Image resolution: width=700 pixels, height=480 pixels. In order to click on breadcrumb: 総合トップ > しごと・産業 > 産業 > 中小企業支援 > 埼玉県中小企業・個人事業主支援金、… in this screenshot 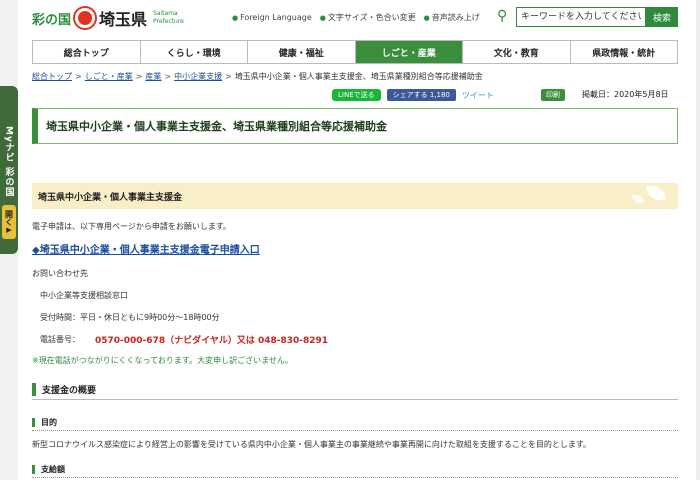, I will do `click(257, 76)`.